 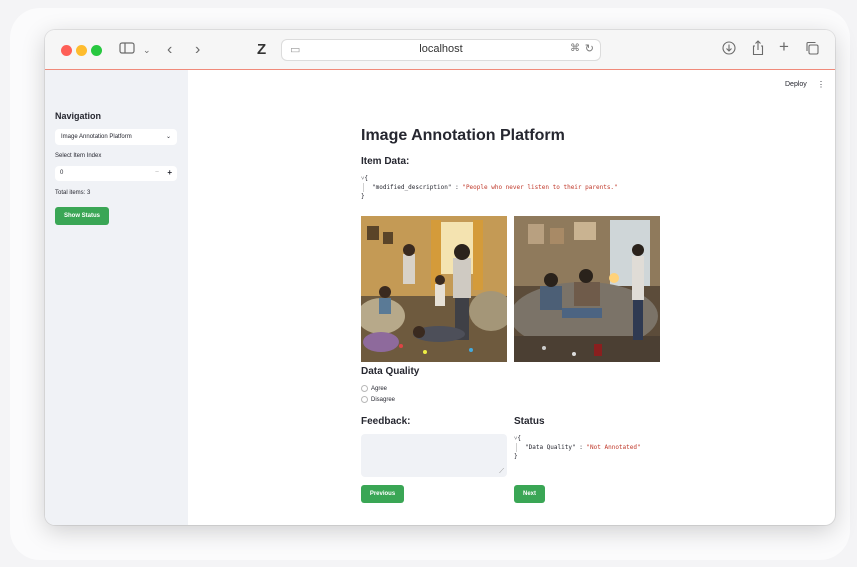 I want to click on main-menu-icon: ⋮, so click(x=821, y=84).